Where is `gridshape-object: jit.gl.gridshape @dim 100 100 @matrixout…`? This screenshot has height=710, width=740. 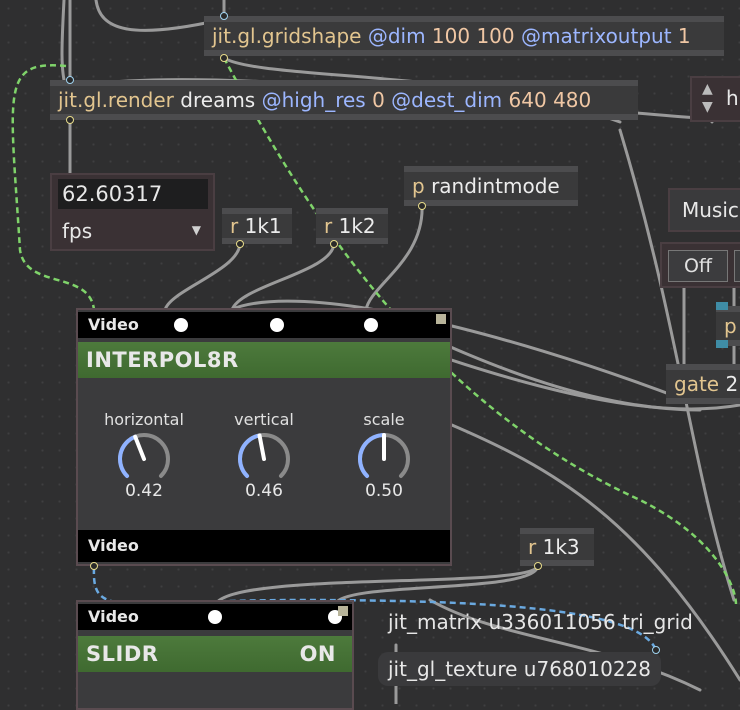 gridshape-object: jit.gl.gridshape @dim 100 100 @matrixout… is located at coordinates (464, 36).